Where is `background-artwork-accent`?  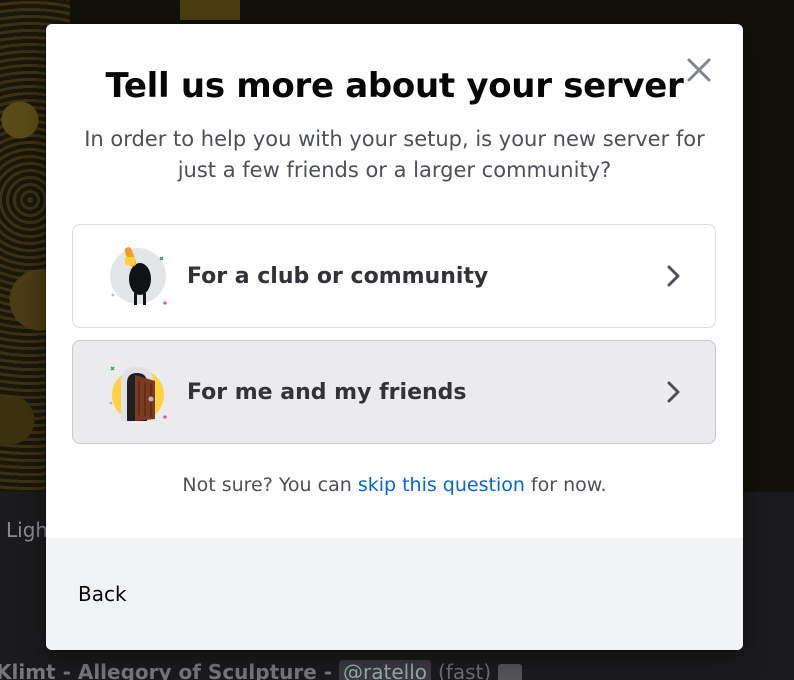 background-artwork-accent is located at coordinates (210, 10).